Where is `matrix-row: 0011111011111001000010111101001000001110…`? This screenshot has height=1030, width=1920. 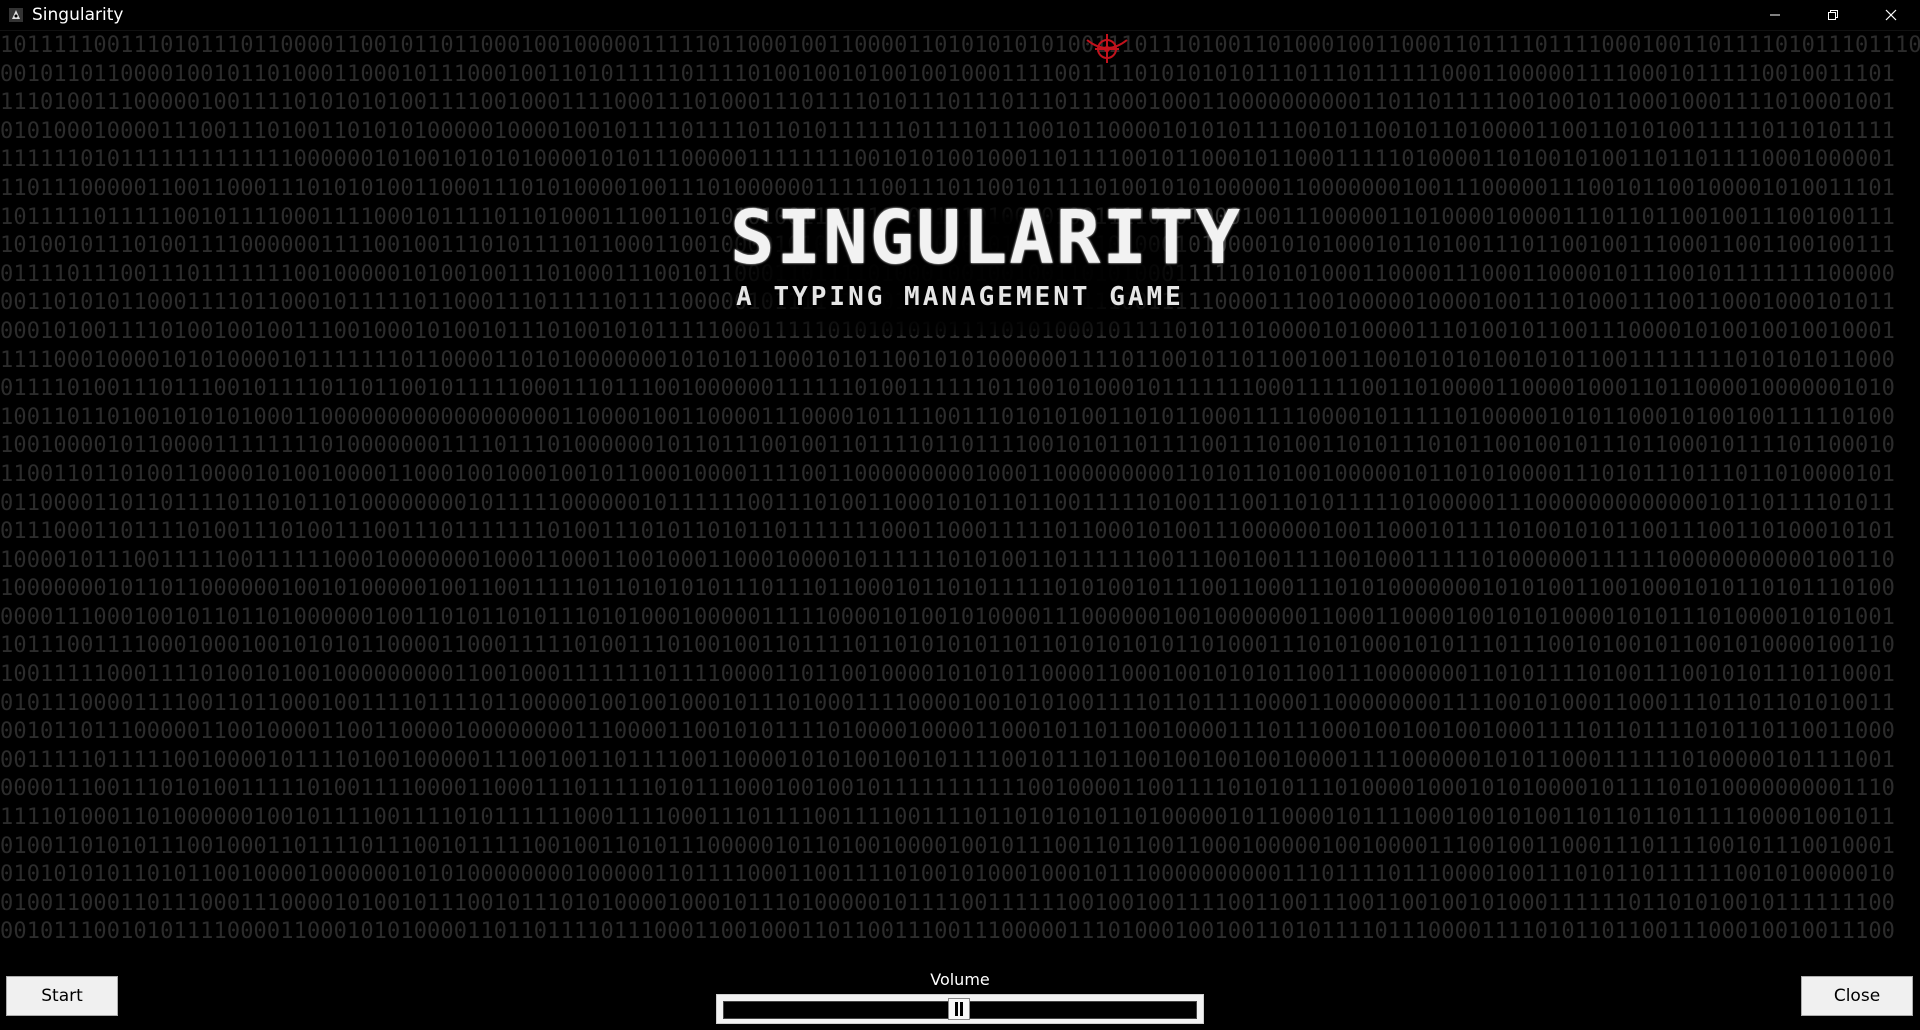
matrix-row: 0011111011111001000010111101001000001110… is located at coordinates (948, 760).